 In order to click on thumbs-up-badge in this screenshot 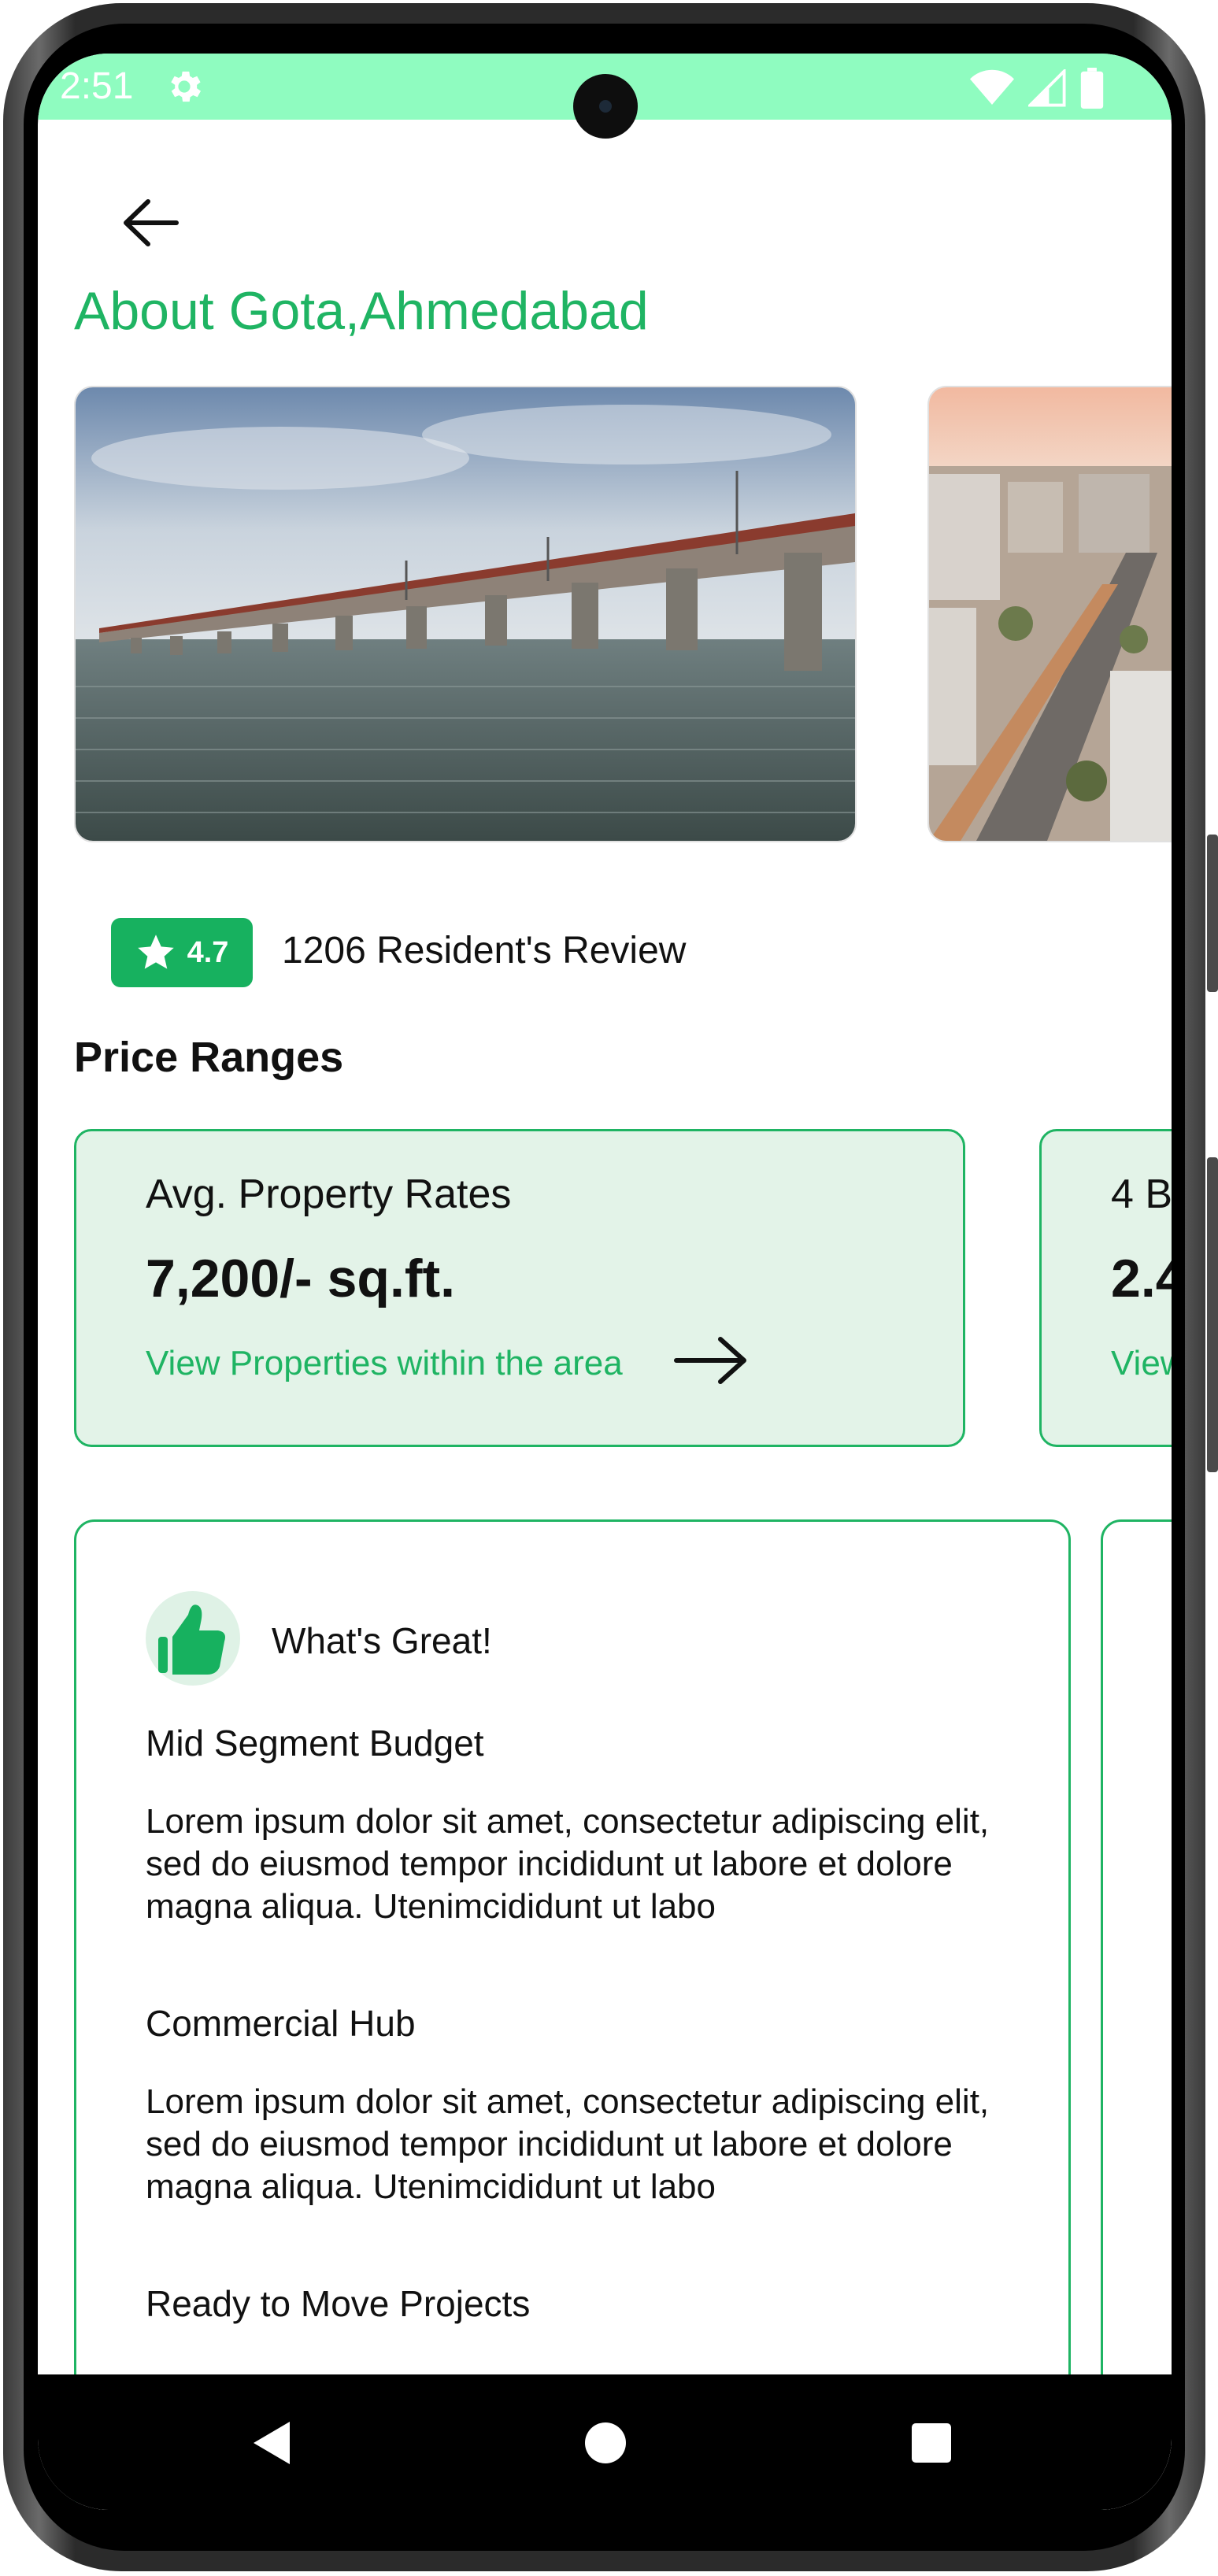, I will do `click(193, 1638)`.